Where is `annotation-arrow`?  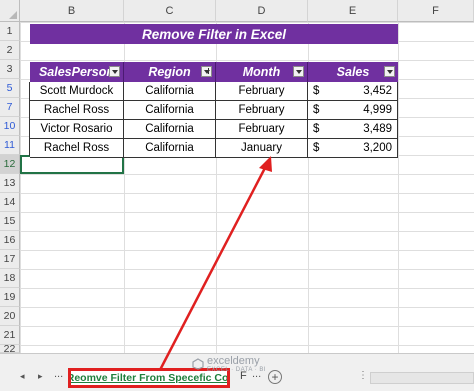
annotation-arrow is located at coordinates (215, 263).